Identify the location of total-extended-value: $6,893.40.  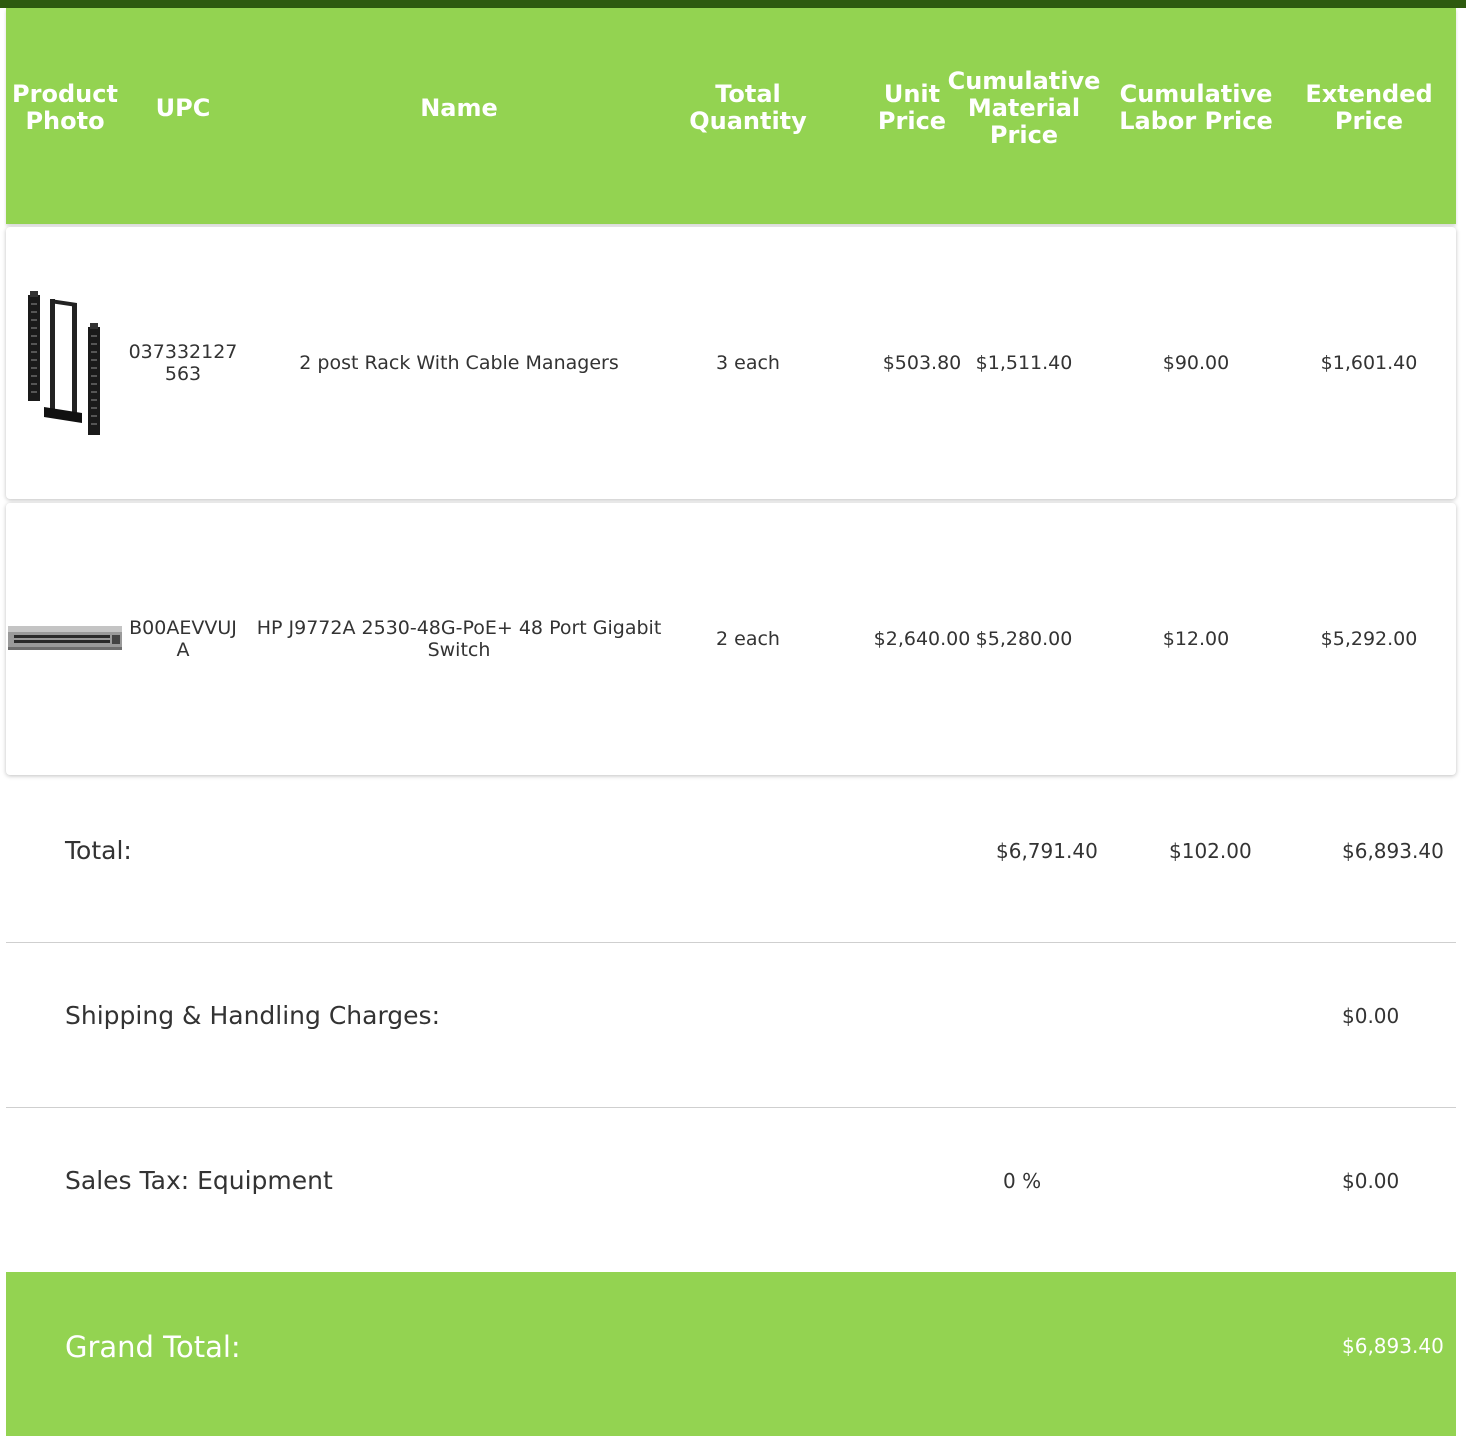
(1393, 851).